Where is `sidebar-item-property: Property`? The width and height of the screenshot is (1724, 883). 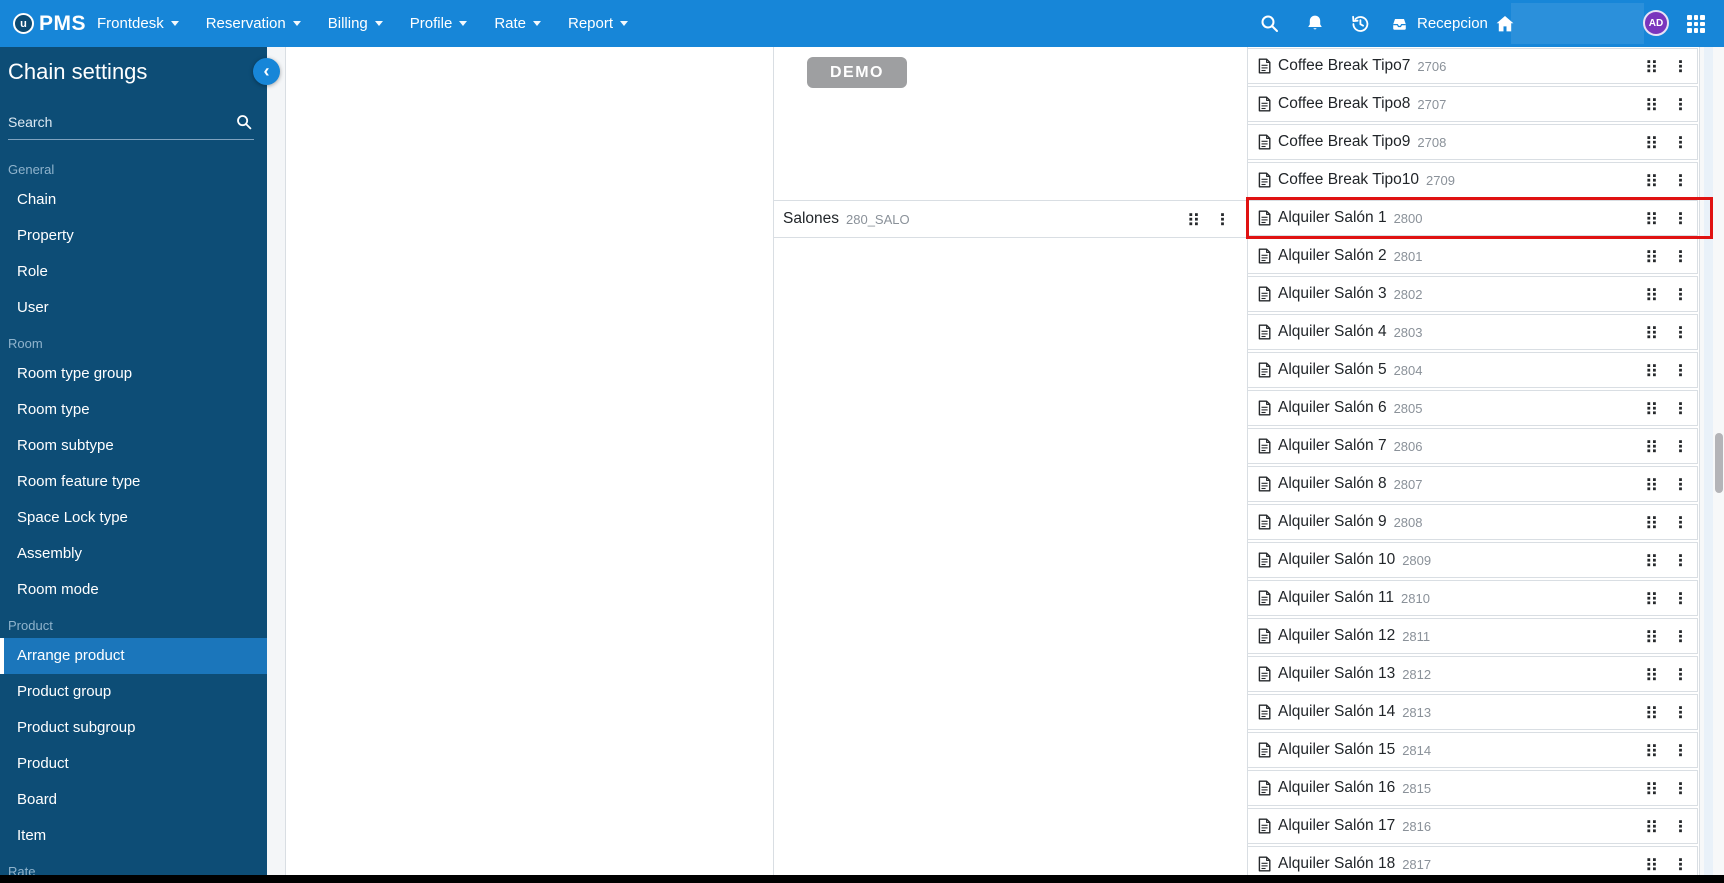
sidebar-item-property: Property is located at coordinates (133, 236).